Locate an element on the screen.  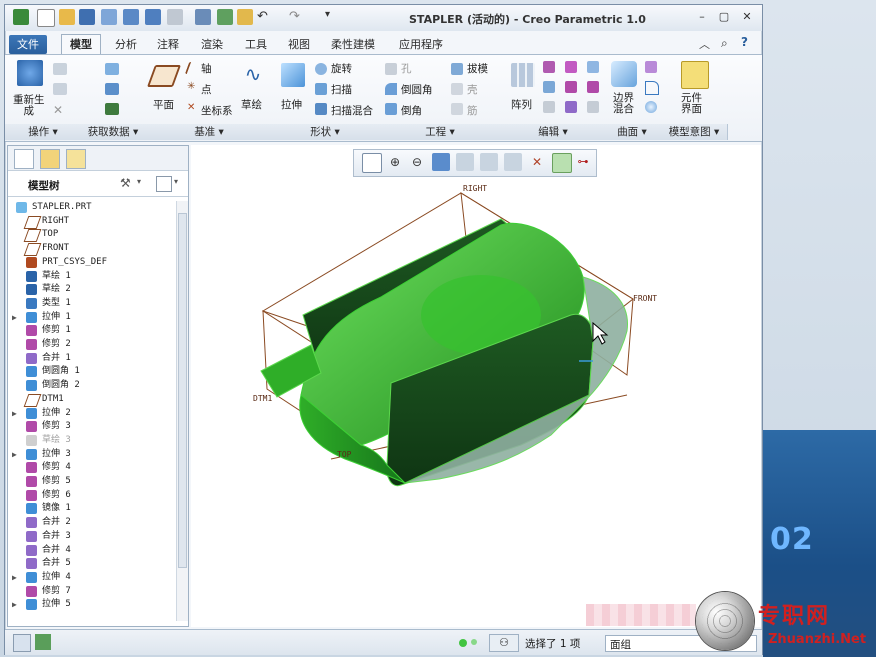
chamfer-label: 倒角 is located at coordinates (411, 110).